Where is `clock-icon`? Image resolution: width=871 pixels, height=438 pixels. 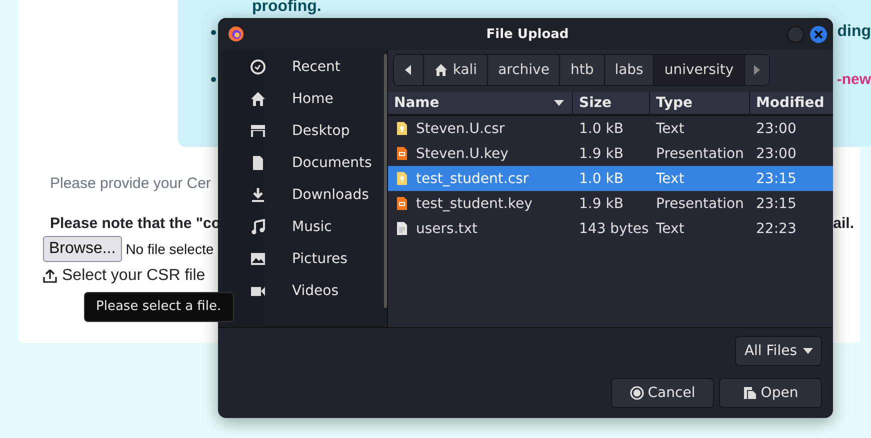 clock-icon is located at coordinates (258, 67).